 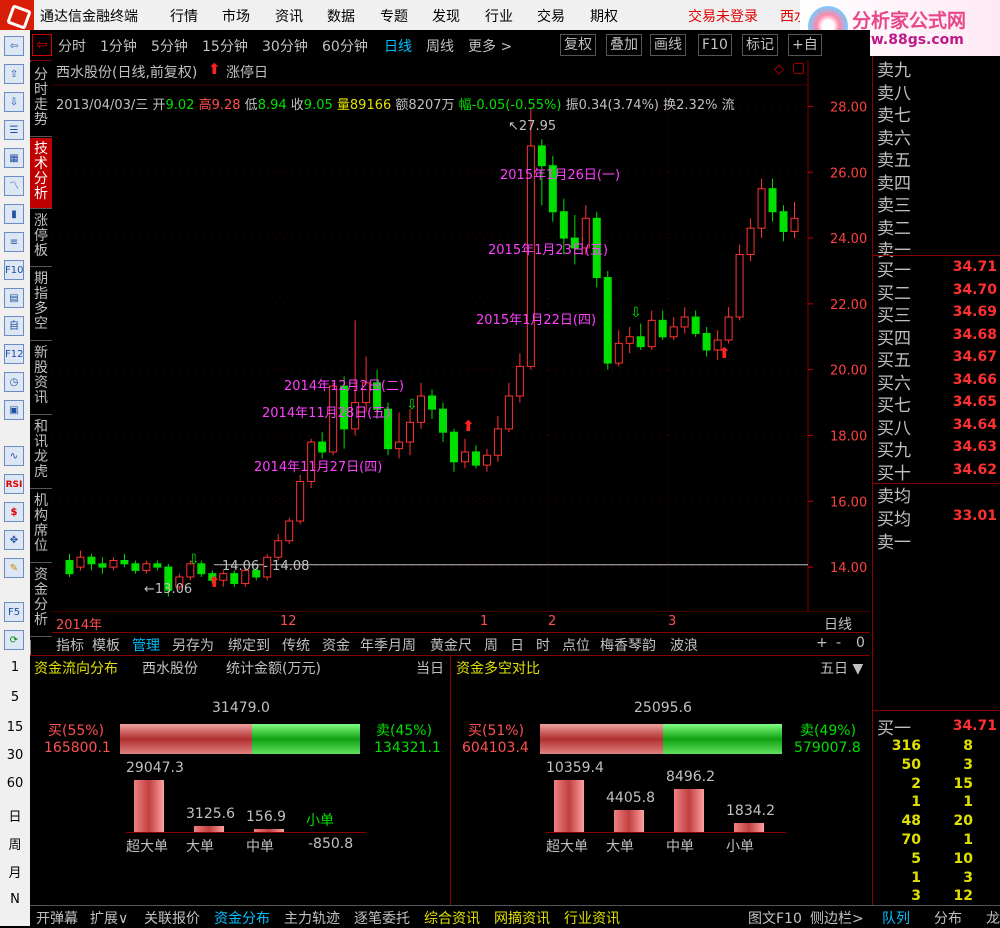 I want to click on menu-options: 期权, so click(x=604, y=16).